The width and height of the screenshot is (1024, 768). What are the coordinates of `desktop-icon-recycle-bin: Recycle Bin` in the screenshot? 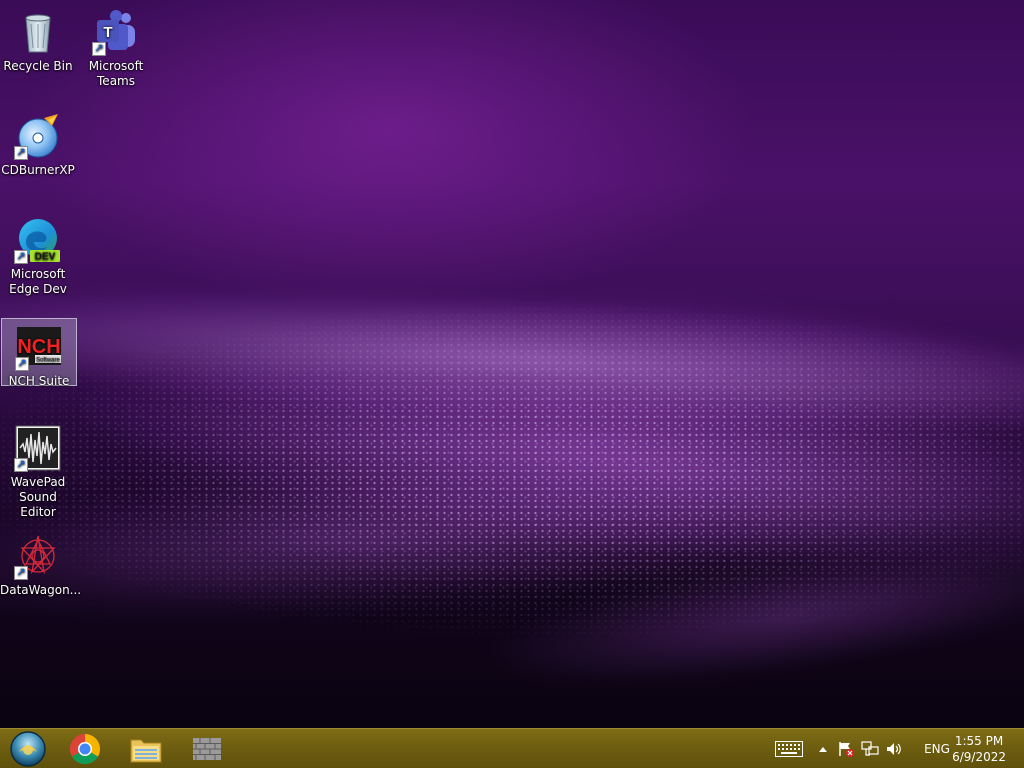 It's located at (38, 39).